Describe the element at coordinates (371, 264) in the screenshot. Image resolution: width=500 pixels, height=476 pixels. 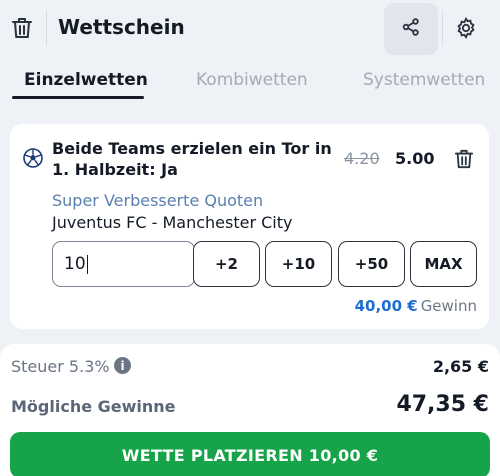
I see `quick-stake-plus-50-button: +50` at that location.